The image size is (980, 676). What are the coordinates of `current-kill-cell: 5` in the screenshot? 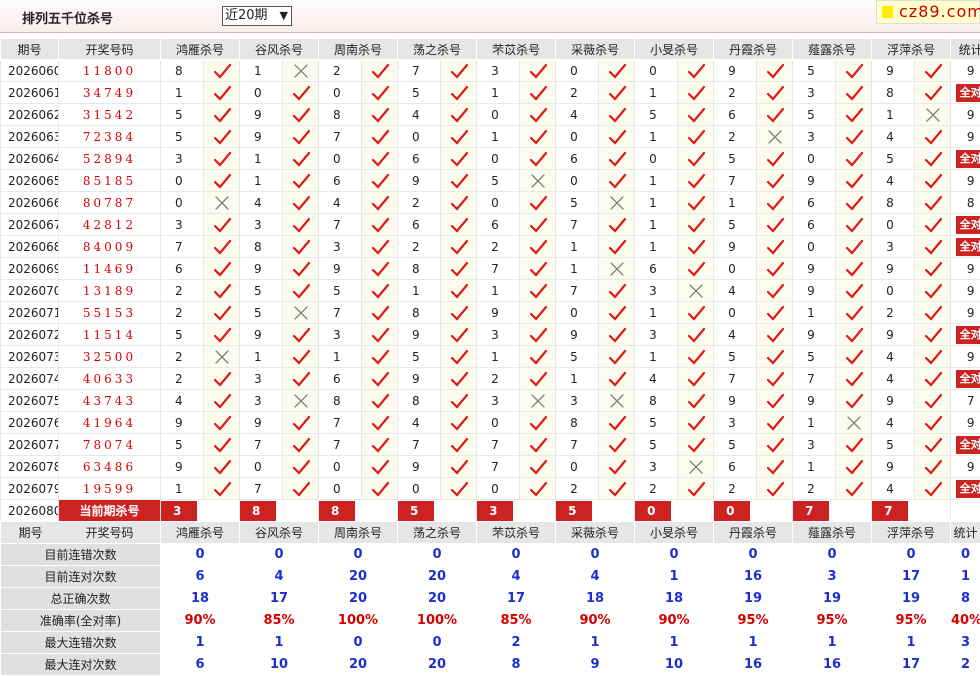 It's located at (595, 511).